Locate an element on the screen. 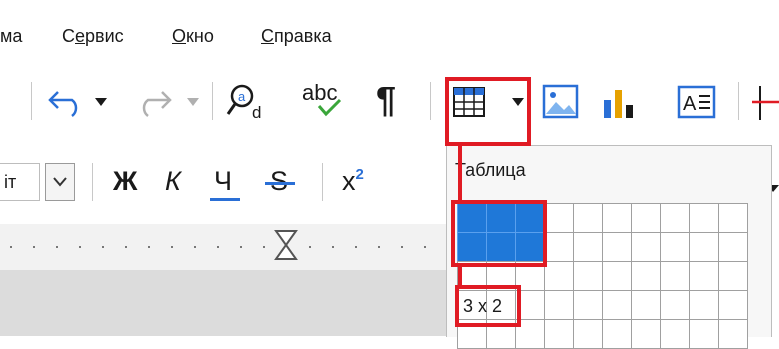 This screenshot has height=349, width=779. menu-window: Окно is located at coordinates (193, 36).